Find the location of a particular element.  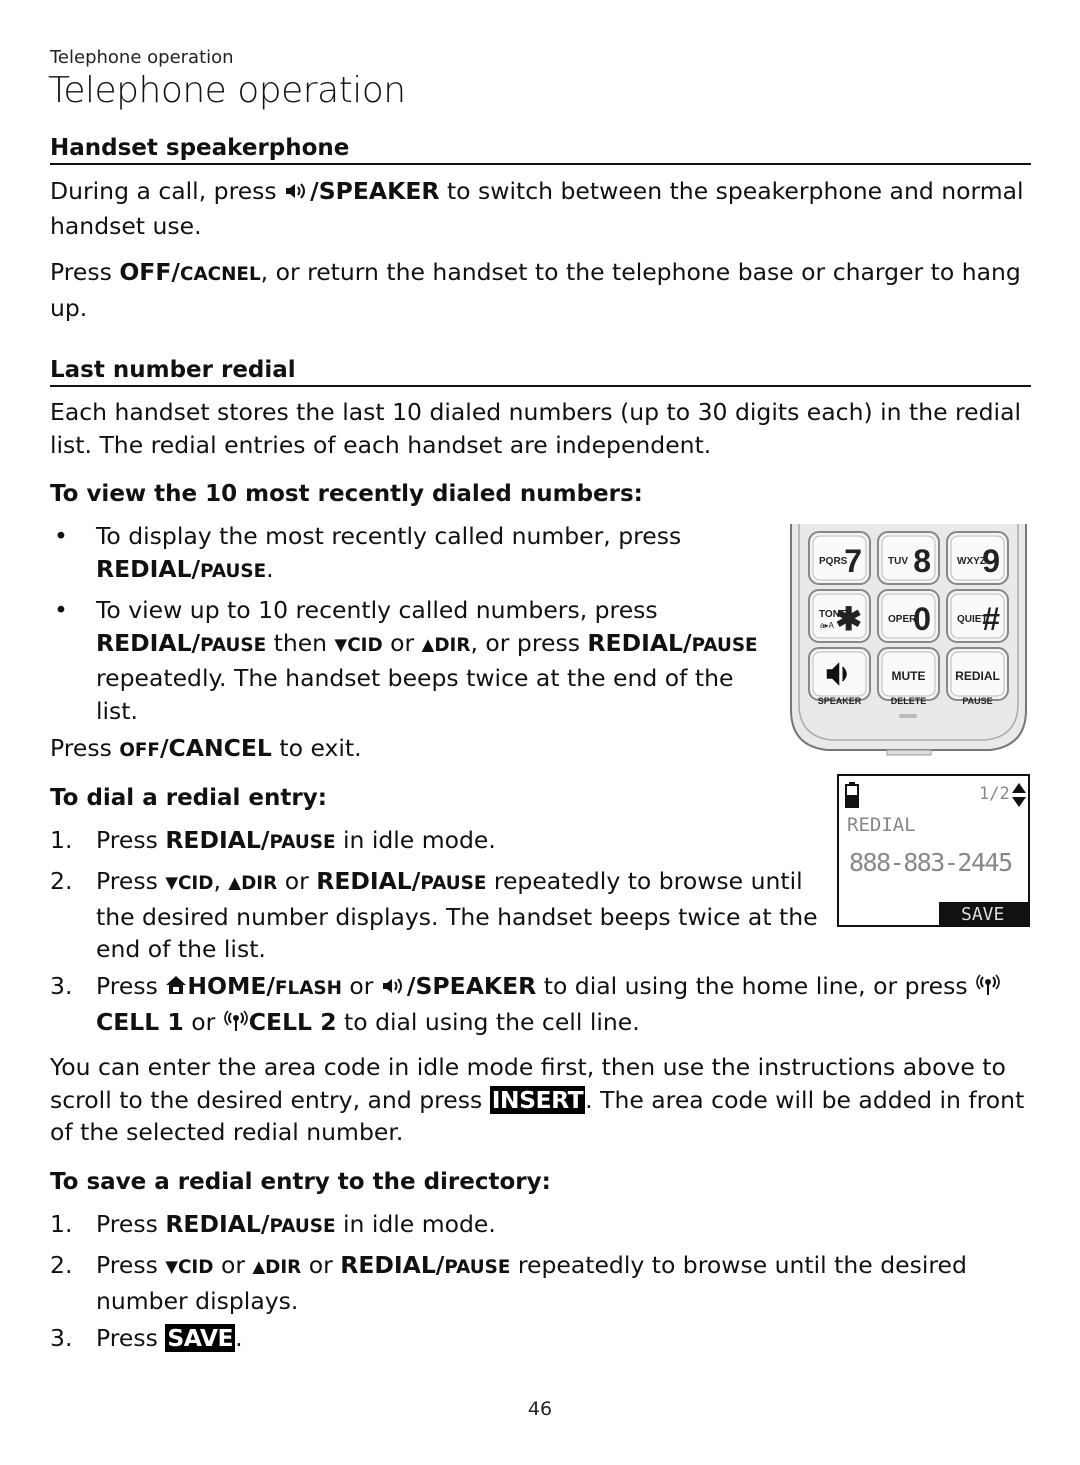

keypad-key: TONEa▸A ✱ is located at coordinates (839, 616).